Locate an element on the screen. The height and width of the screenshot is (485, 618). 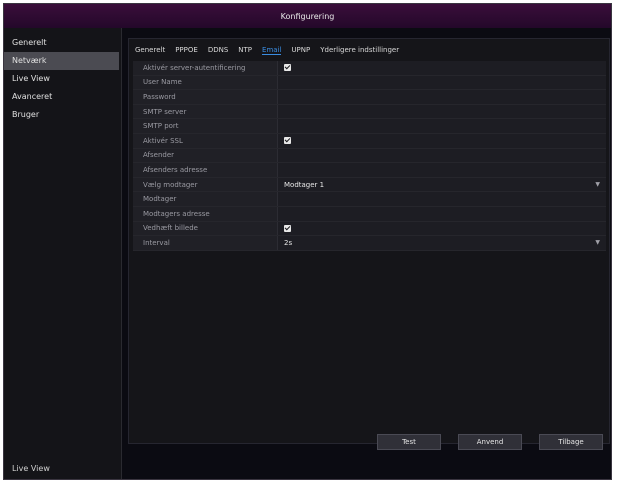
form-row: SMTP port is located at coordinates (369, 126).